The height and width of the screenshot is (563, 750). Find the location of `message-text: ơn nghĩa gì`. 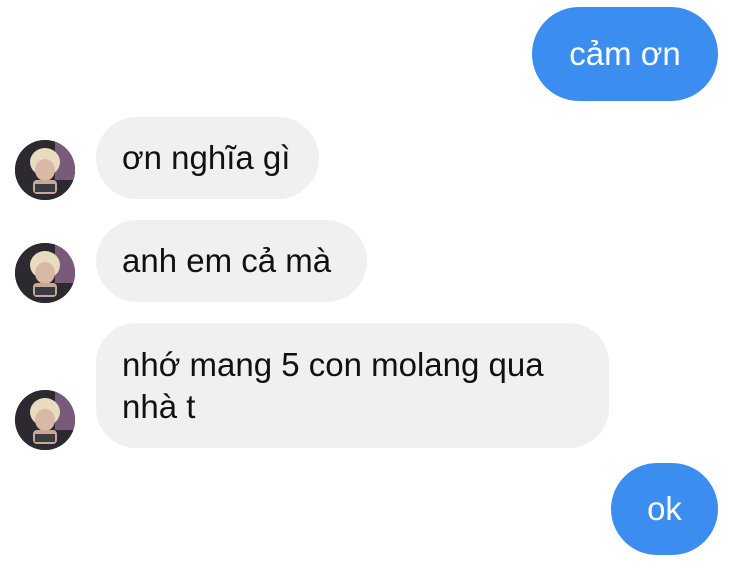

message-text: ơn nghĩa gì is located at coordinates (206, 157).